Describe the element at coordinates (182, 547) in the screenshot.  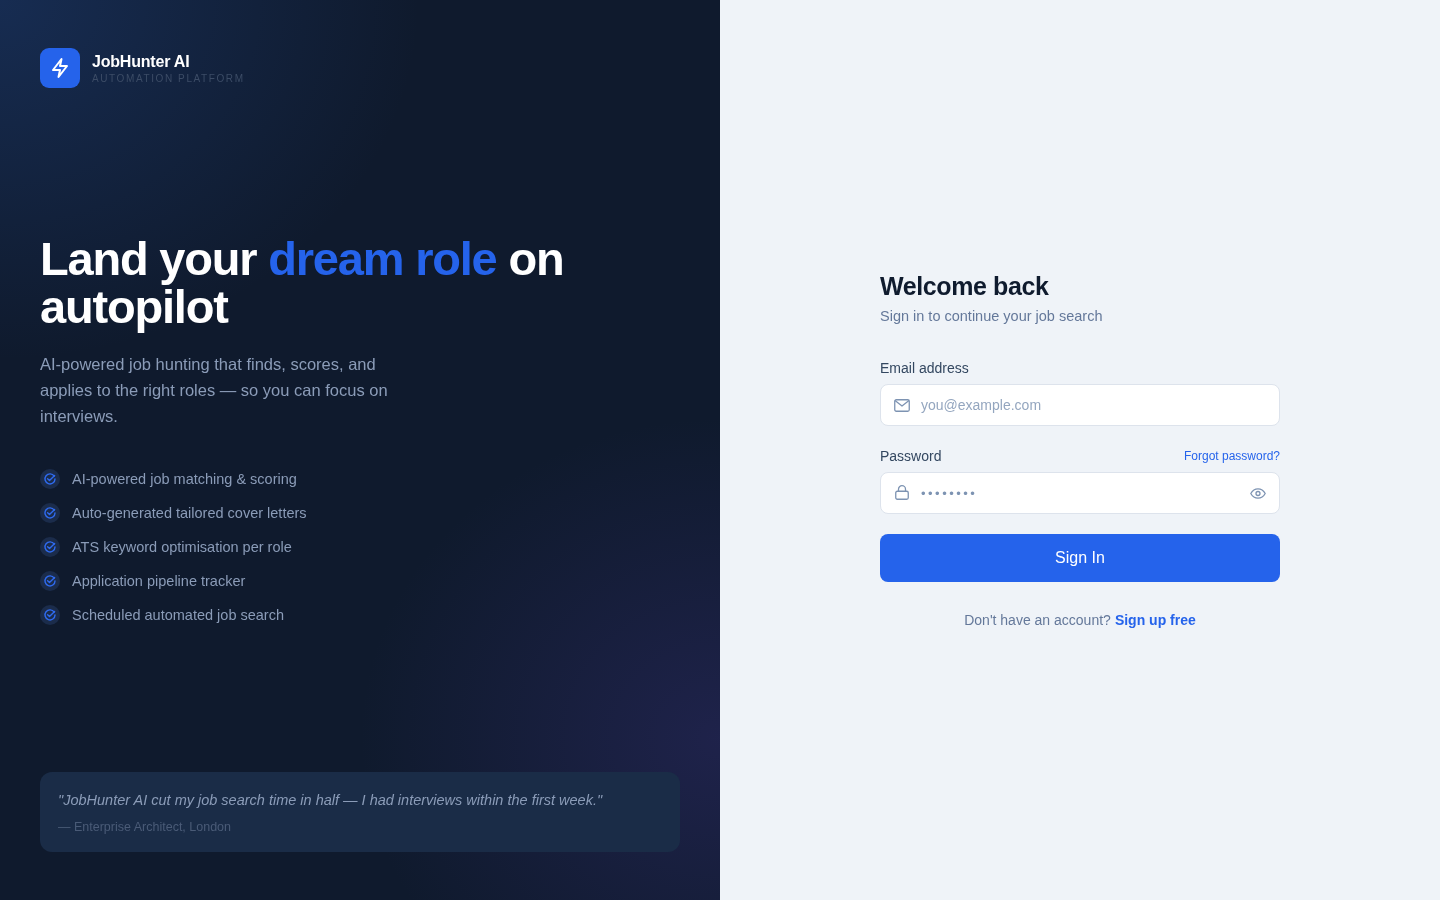
I see `feature-text: ATS keyword optimisation per role` at that location.